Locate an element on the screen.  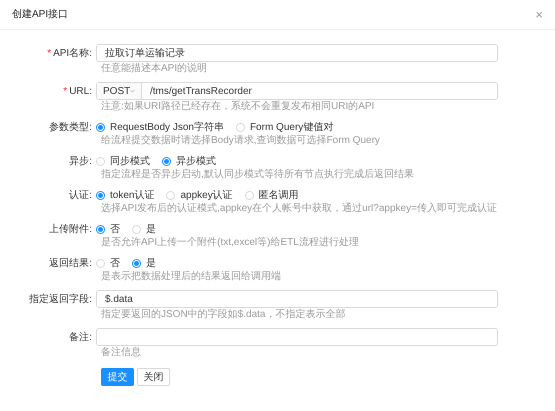
method-select: POST is located at coordinates (119, 91).